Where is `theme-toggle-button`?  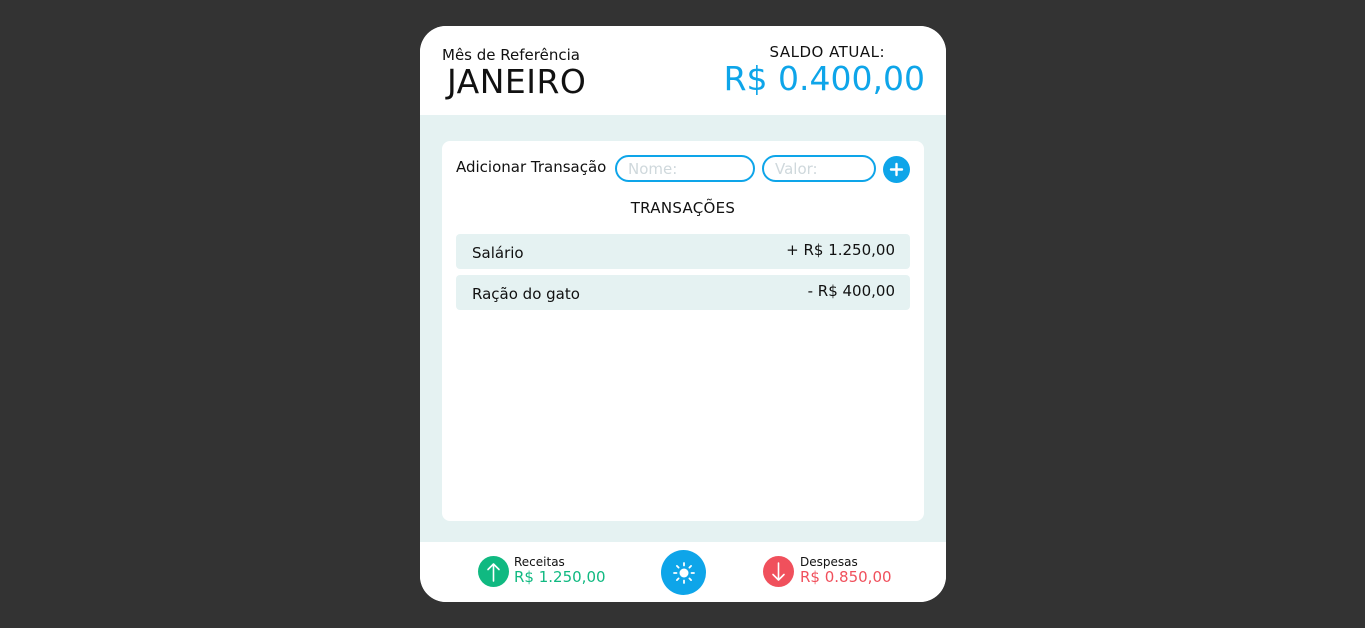
theme-toggle-button is located at coordinates (683, 572).